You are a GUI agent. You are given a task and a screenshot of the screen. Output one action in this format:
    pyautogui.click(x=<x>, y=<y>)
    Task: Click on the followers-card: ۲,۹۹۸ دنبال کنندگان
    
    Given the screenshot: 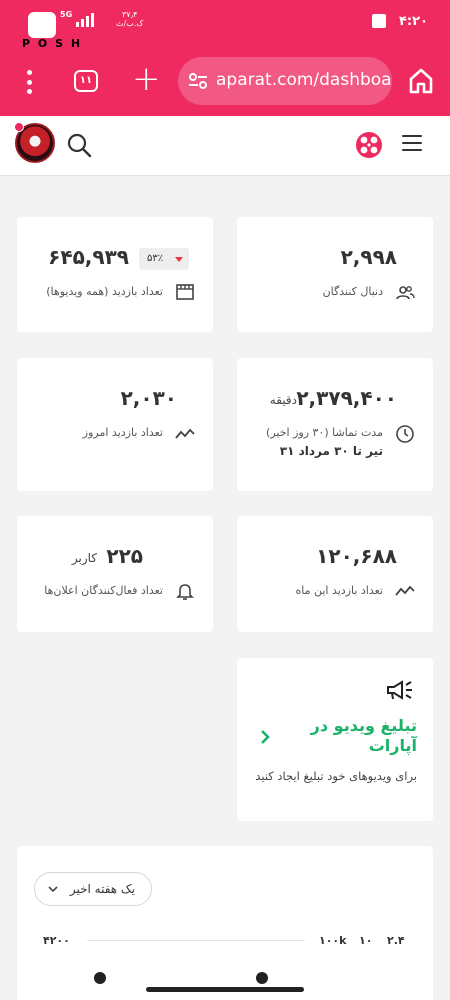 What is the action you would take?
    pyautogui.click(x=335, y=274)
    